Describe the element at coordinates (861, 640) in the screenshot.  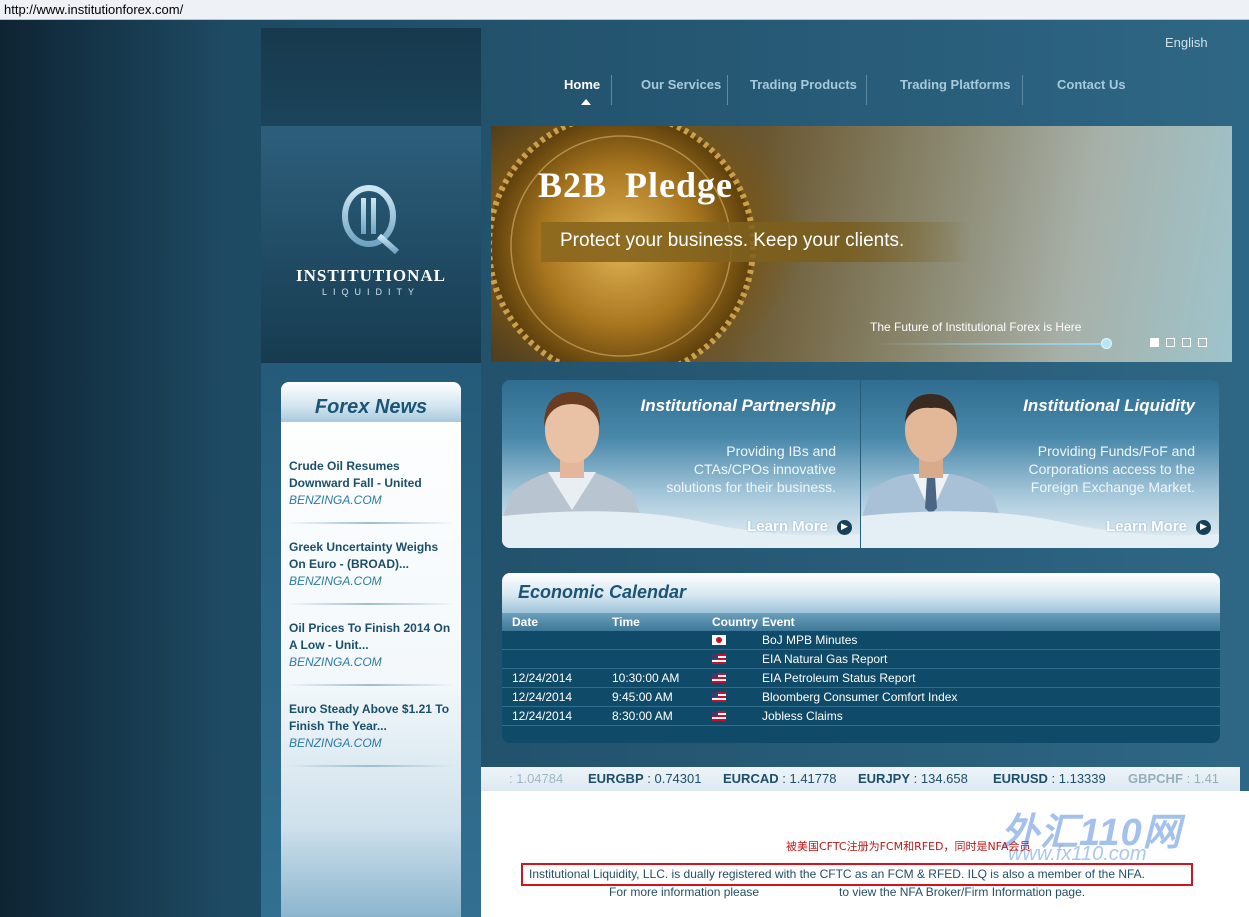
I see `calendar-row: BoJ MPB Minutes` at that location.